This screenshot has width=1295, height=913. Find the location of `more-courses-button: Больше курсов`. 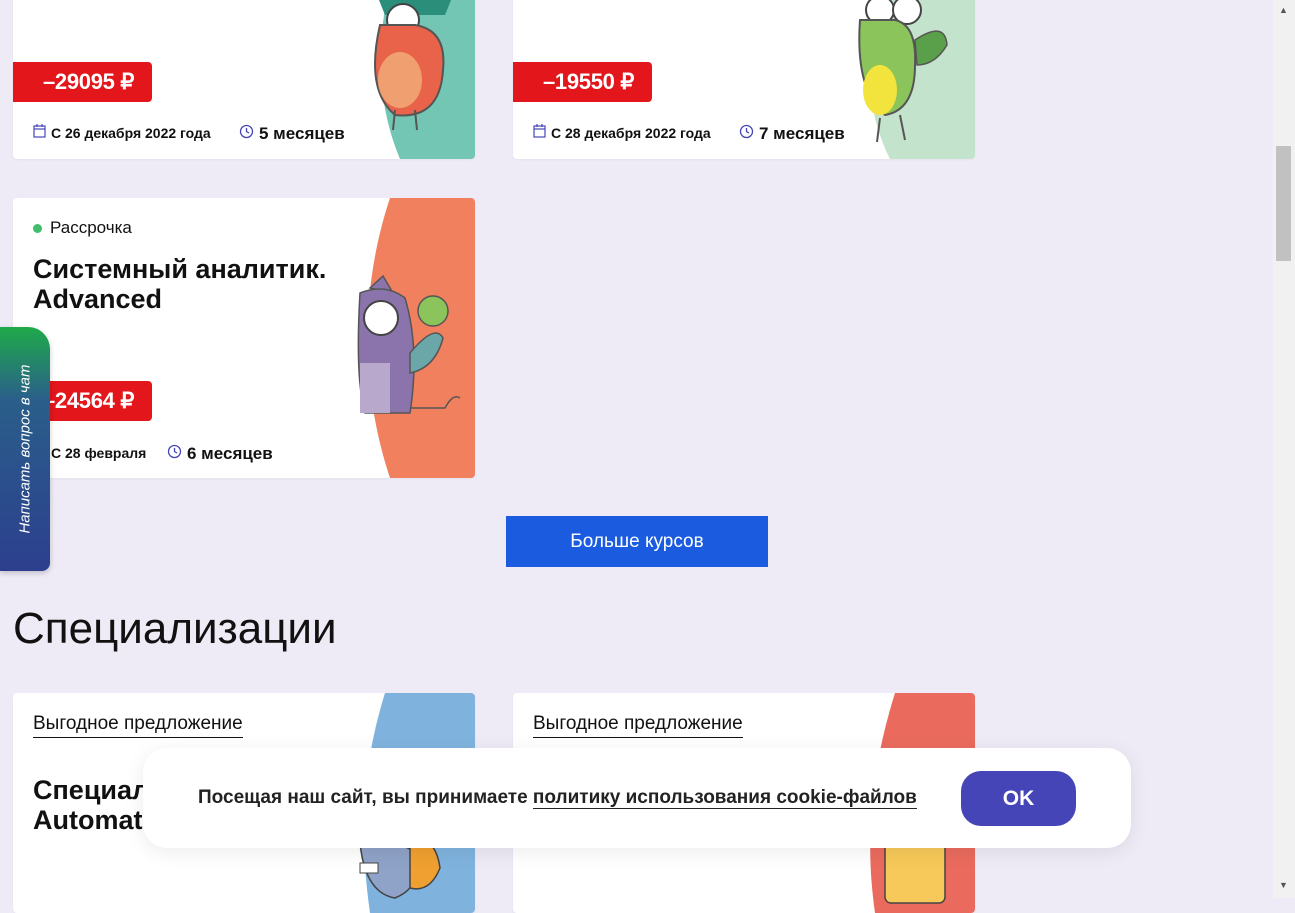

more-courses-button: Больше курсов is located at coordinates (637, 541).